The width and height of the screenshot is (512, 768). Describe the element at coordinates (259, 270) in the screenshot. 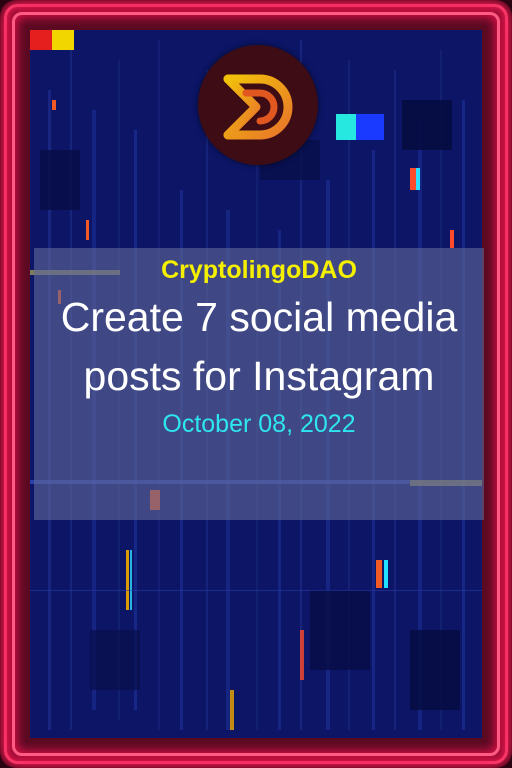

I see `organization-name: CryptolingoDAO` at that location.